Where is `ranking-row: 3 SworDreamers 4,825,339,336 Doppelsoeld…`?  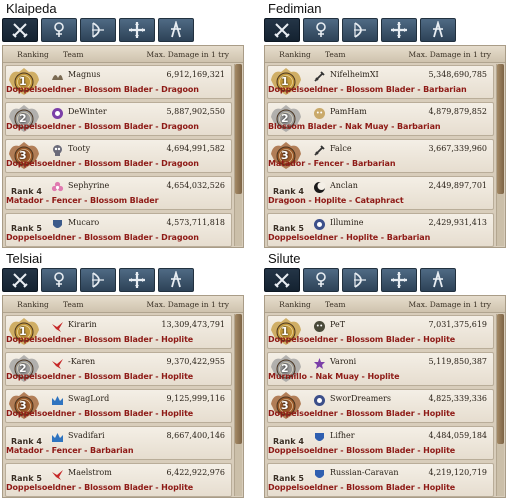 ranking-row: 3 SworDreamers 4,825,339,336 Doppelsoeld… is located at coordinates (380, 406).